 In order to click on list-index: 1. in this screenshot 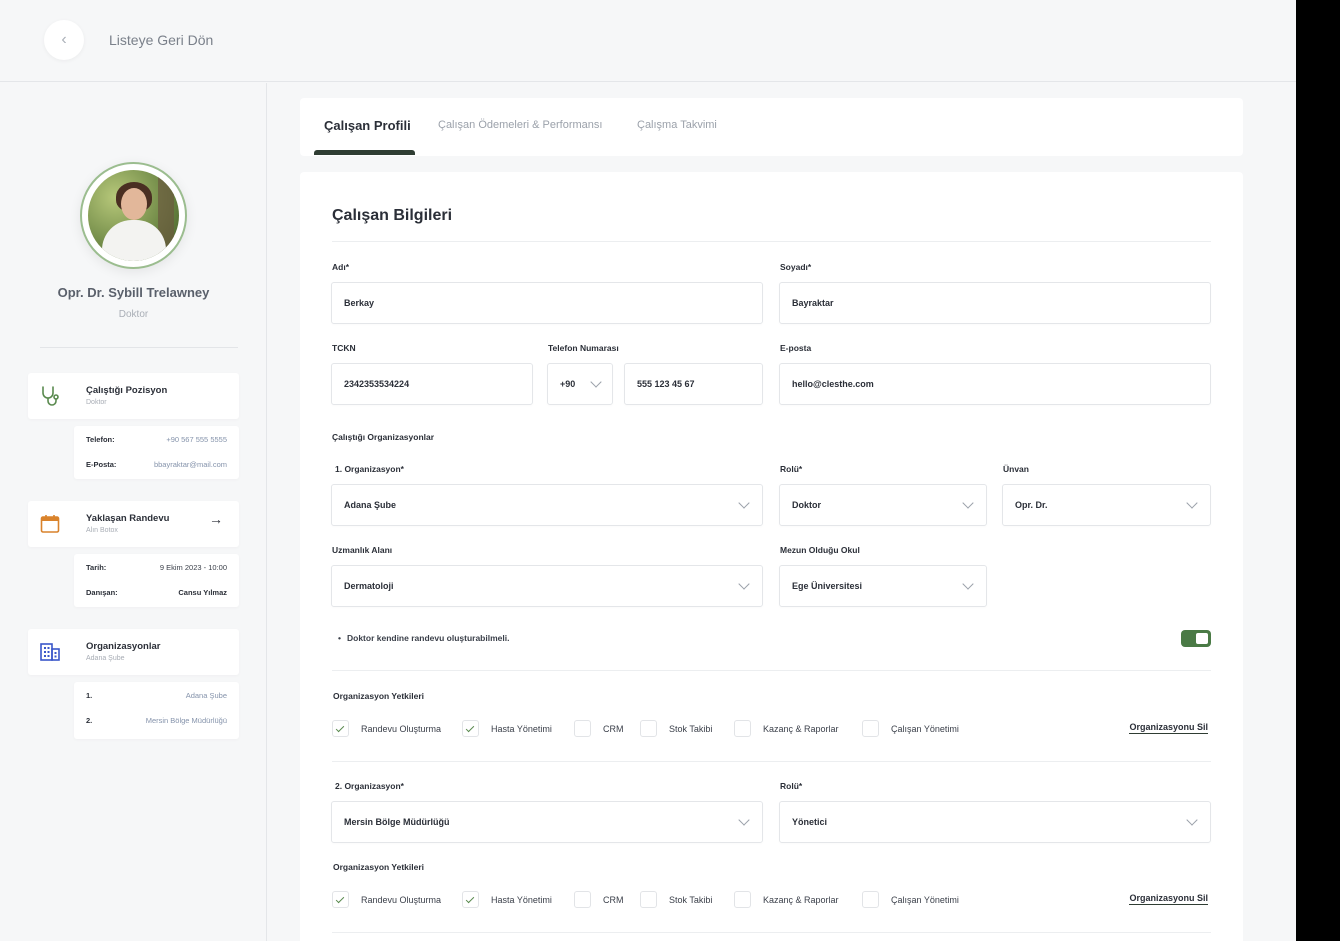, I will do `click(89, 695)`.